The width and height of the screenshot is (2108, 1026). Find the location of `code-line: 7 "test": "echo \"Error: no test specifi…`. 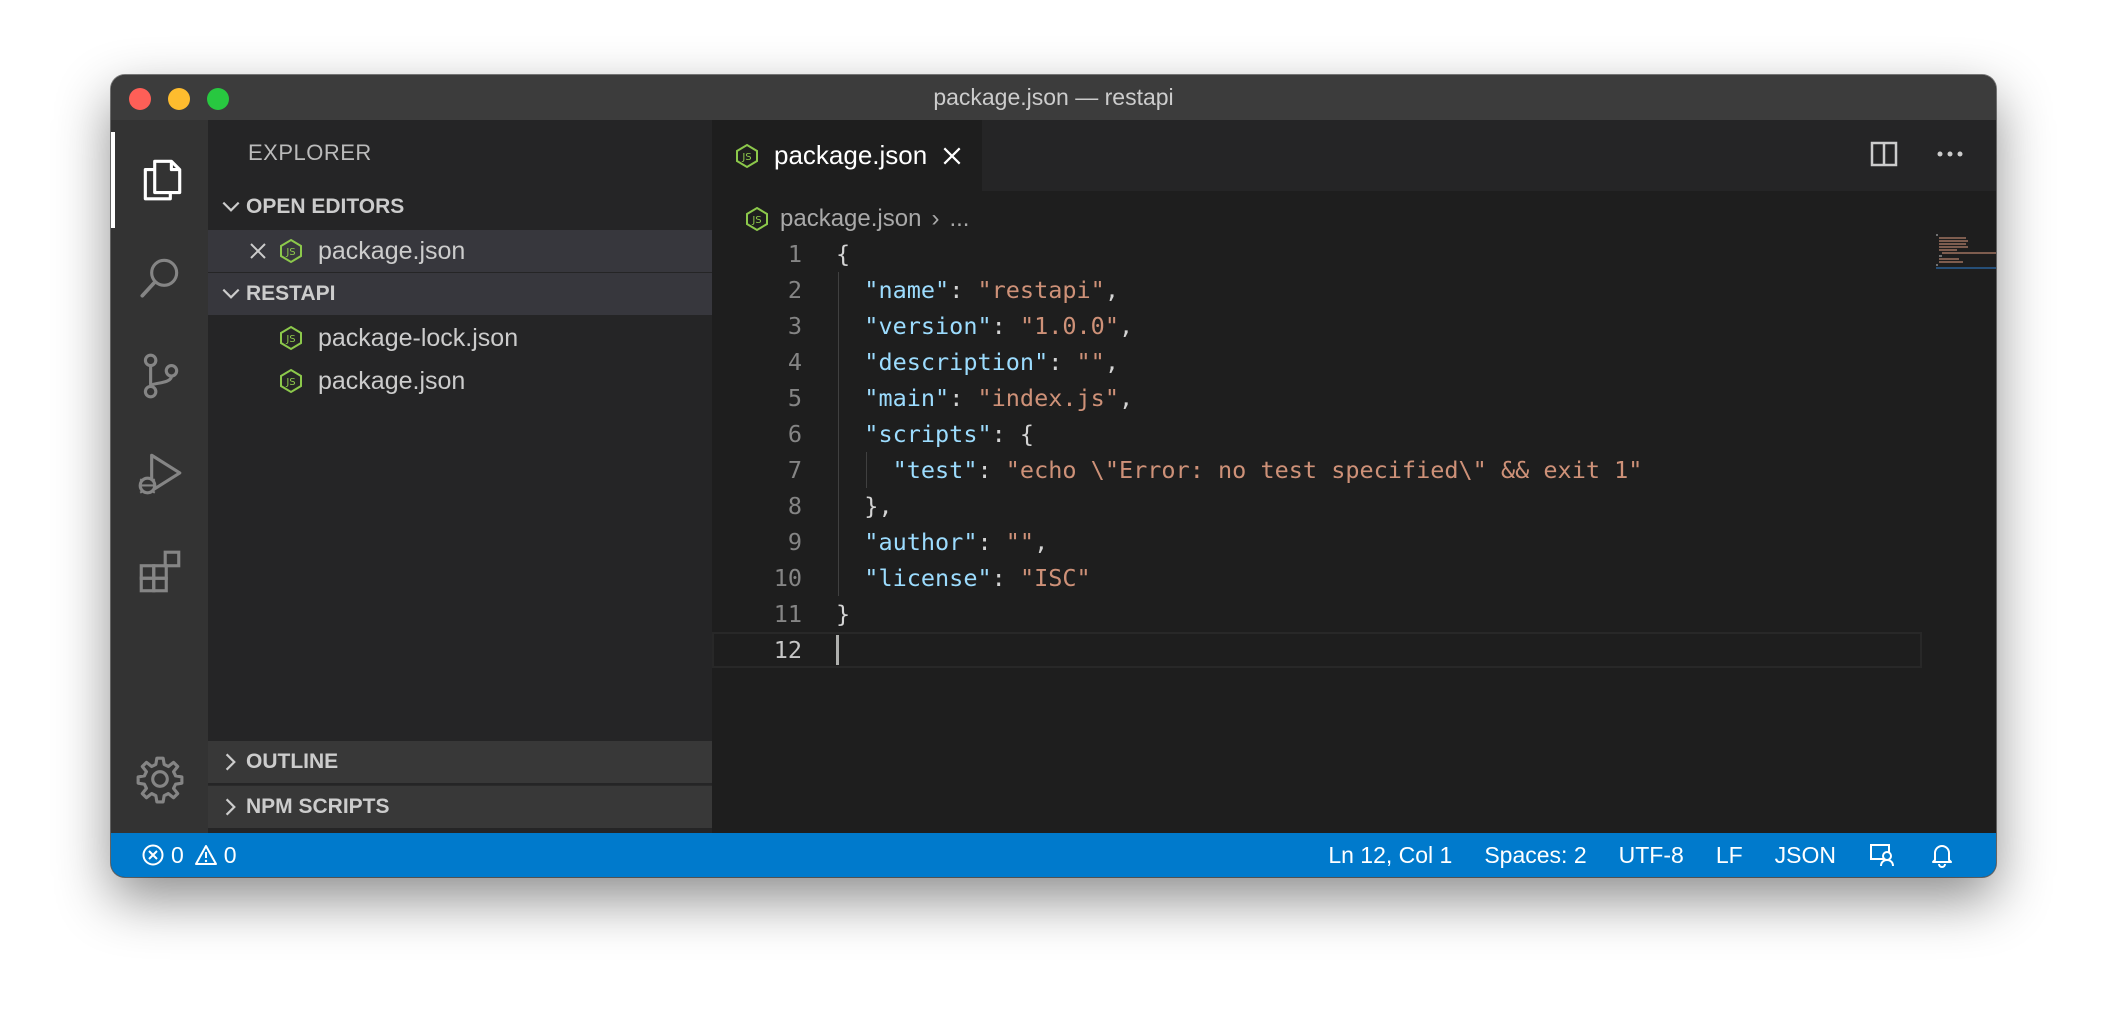

code-line: 7 "test": "echo \"Error: no test specifi… is located at coordinates (1317, 470).